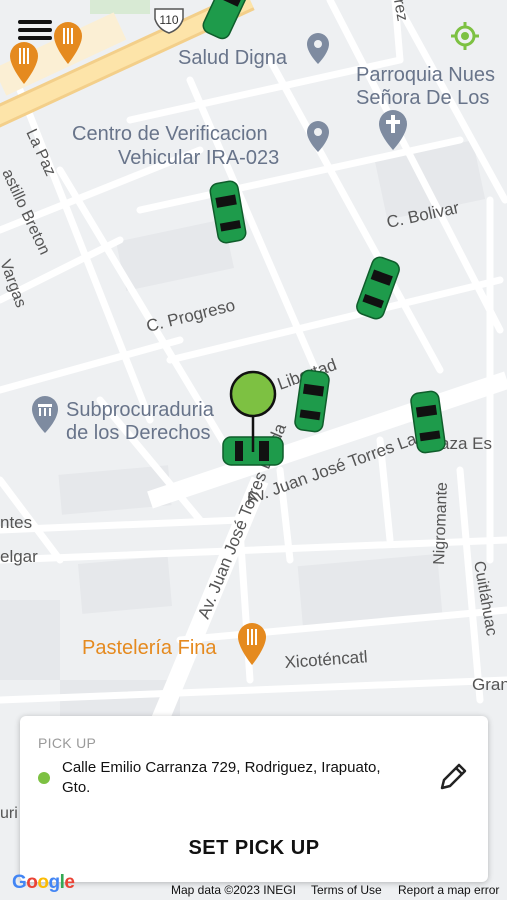  I want to click on street-label: ntes, so click(16, 522).